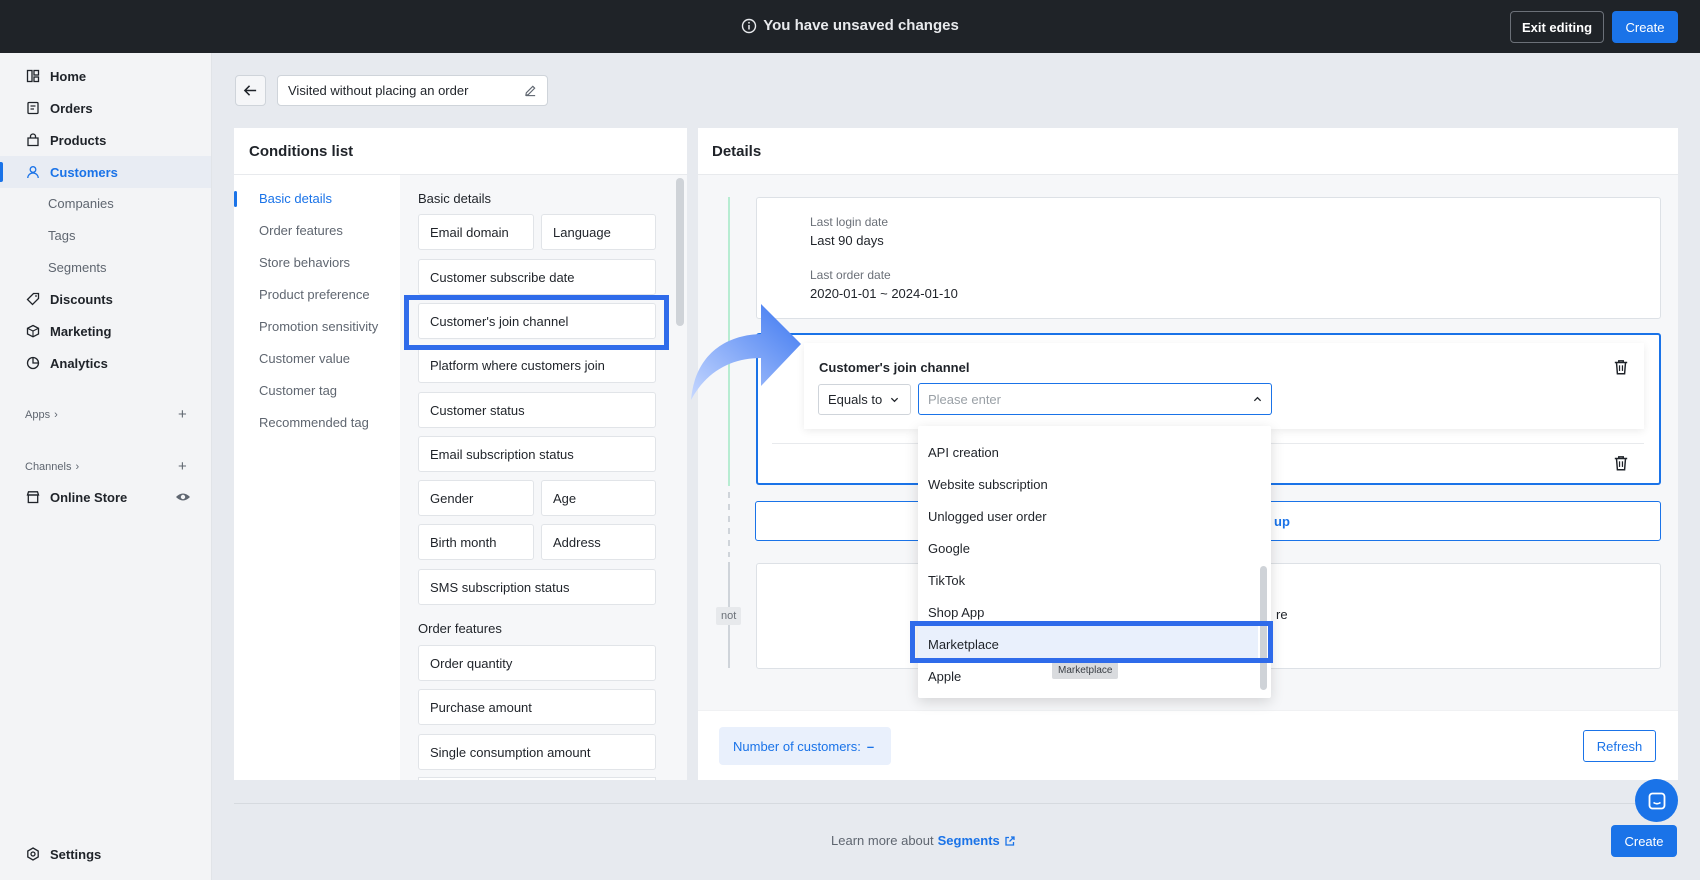 This screenshot has width=1700, height=880. Describe the element at coordinates (969, 840) in the screenshot. I see `segments-link: Segments` at that location.